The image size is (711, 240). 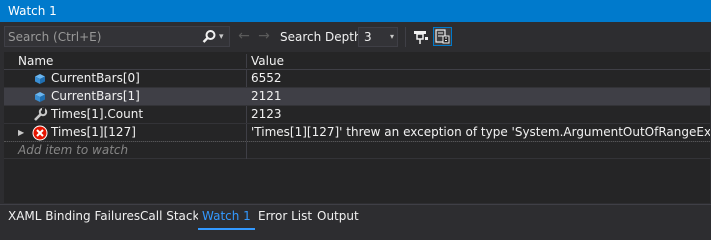 I want to click on tab-output: Output, so click(x=338, y=217).